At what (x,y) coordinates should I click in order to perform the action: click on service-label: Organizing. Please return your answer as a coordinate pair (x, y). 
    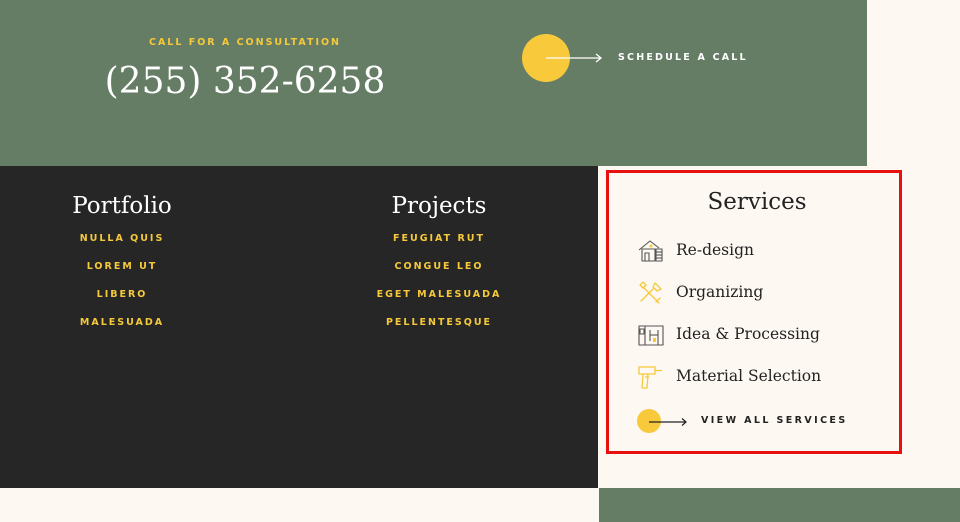
    Looking at the image, I should click on (720, 292).